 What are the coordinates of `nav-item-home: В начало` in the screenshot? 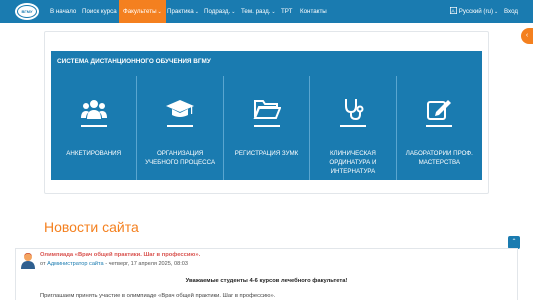 It's located at (63, 11).